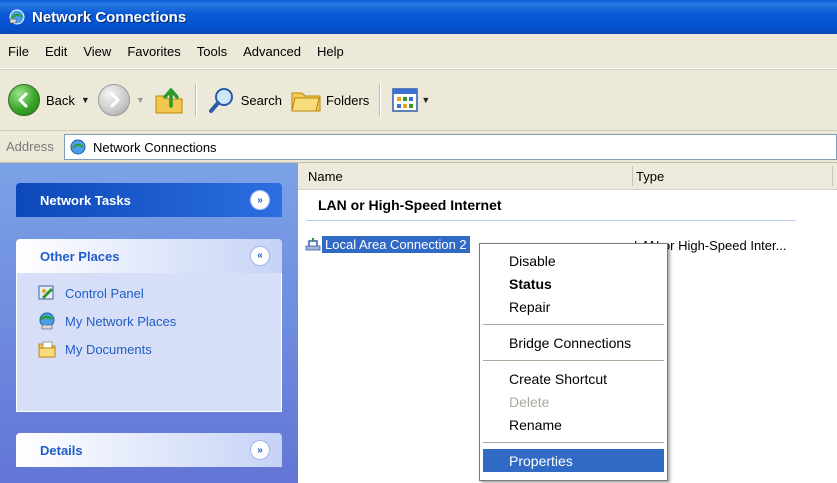 The width and height of the screenshot is (837, 483). I want to click on network-tasks-header: Network Tasks », so click(149, 200).